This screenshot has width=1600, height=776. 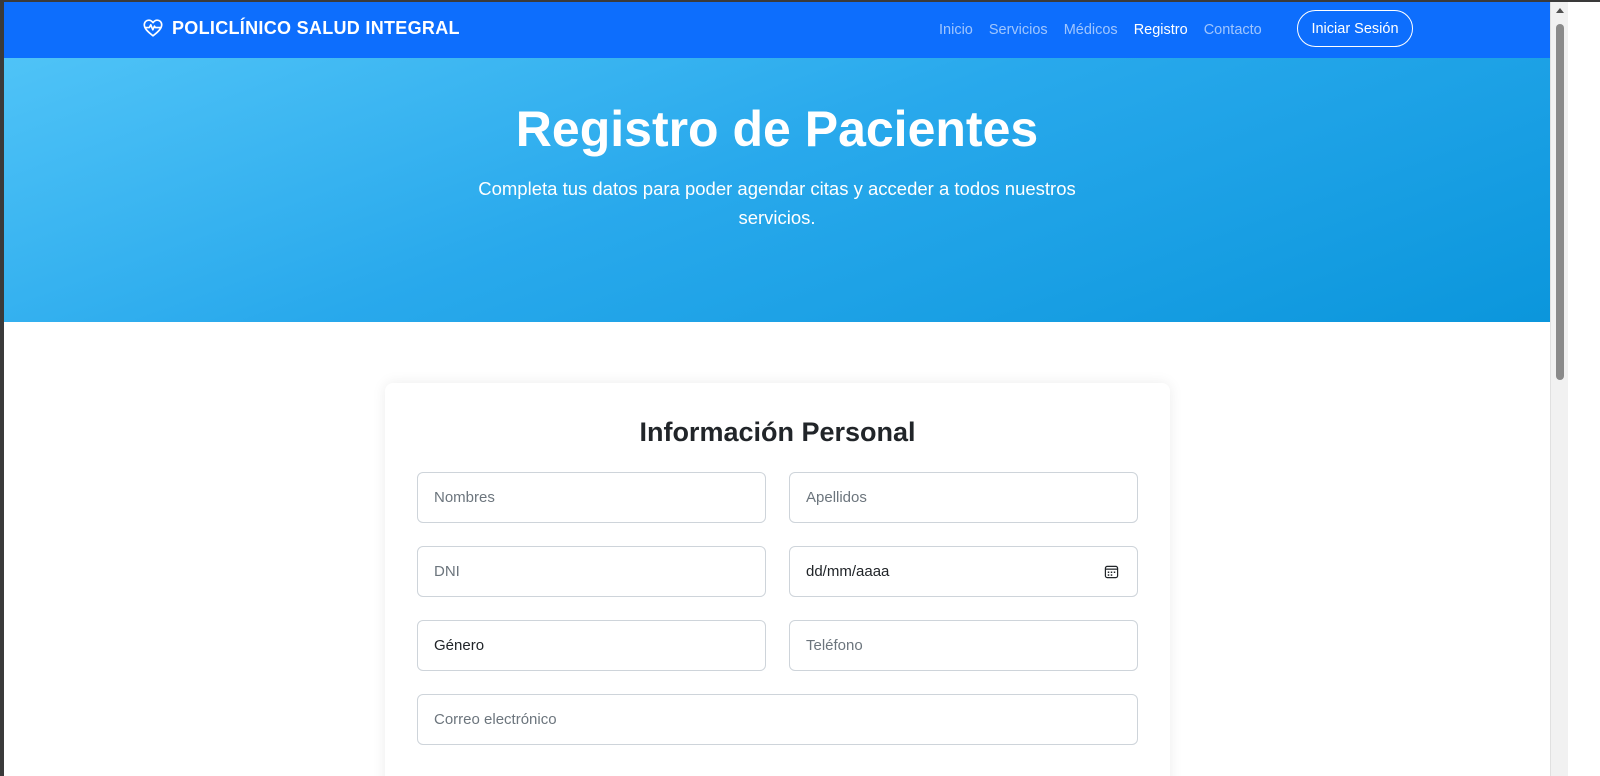 I want to click on brand-name: POLICLÍNICO SALUD INTEGRAL, so click(x=316, y=27).